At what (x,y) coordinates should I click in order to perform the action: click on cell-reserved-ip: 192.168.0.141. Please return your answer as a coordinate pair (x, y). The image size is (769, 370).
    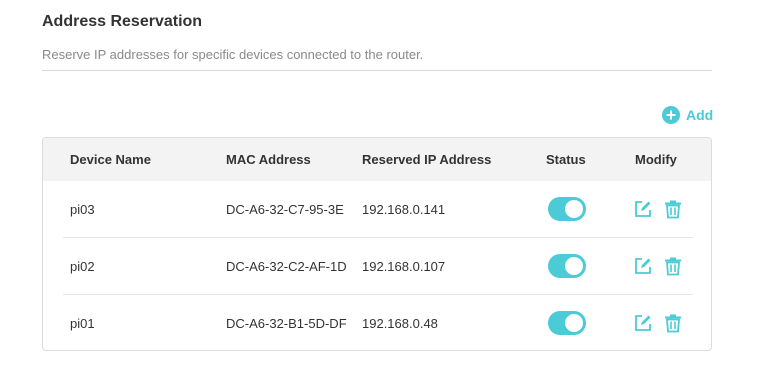
    Looking at the image, I should click on (404, 209).